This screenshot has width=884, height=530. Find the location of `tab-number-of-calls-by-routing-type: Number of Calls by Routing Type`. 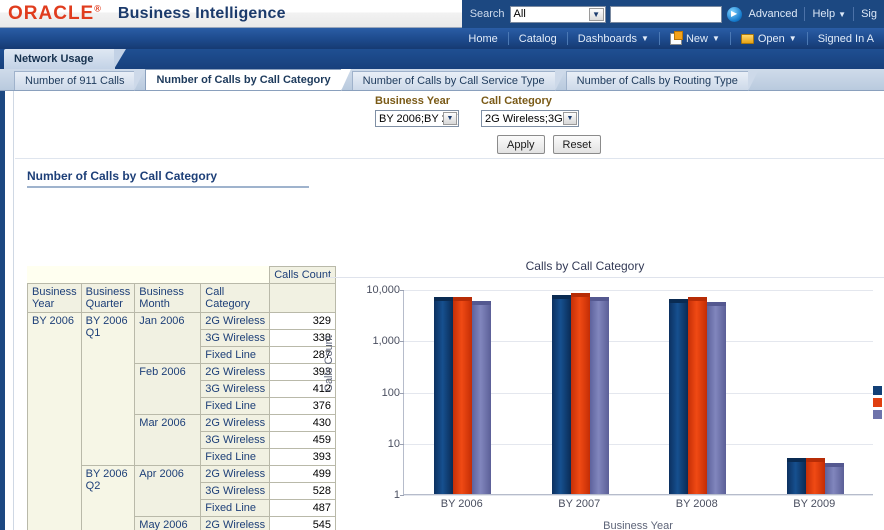

tab-number-of-calls-by-routing-type: Number of Calls by Routing Type is located at coordinates (662, 81).